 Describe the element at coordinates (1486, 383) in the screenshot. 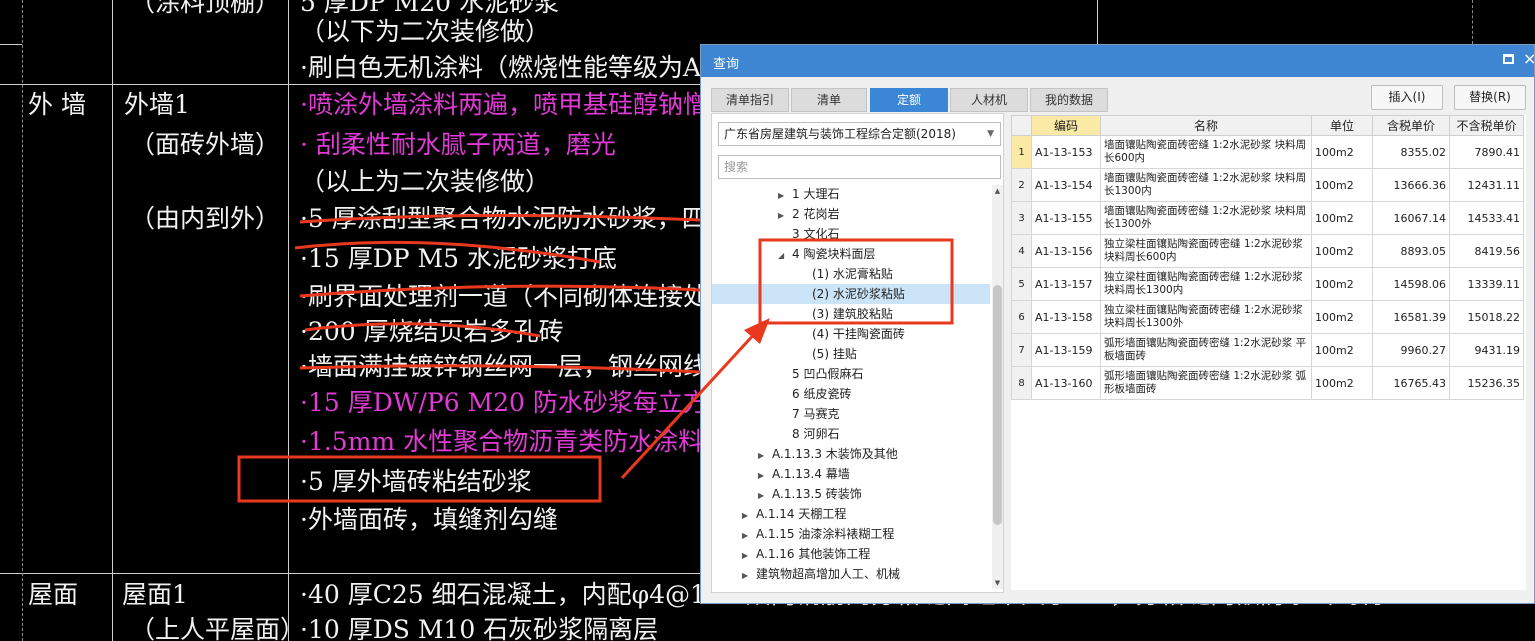

I see `notax-price: 15236.35` at that location.